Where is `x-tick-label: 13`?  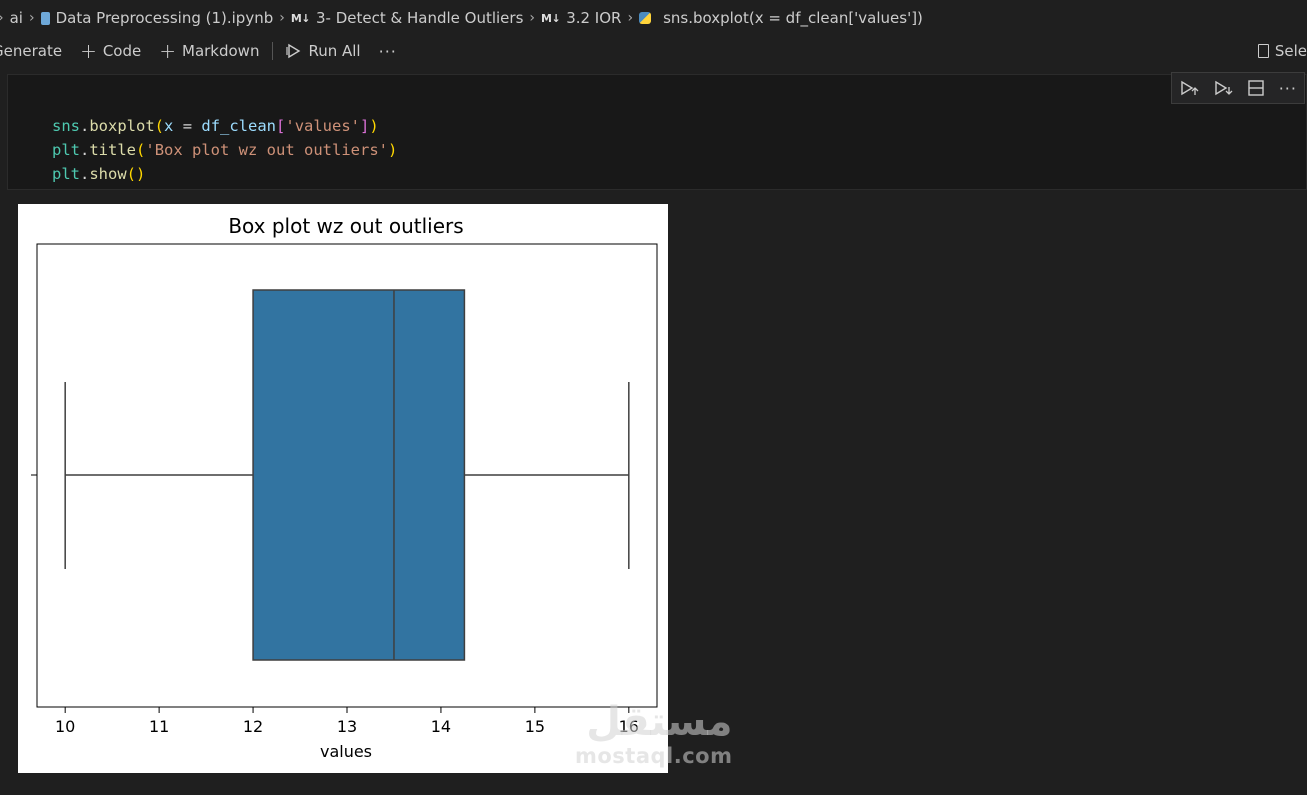
x-tick-label: 13 is located at coordinates (347, 726).